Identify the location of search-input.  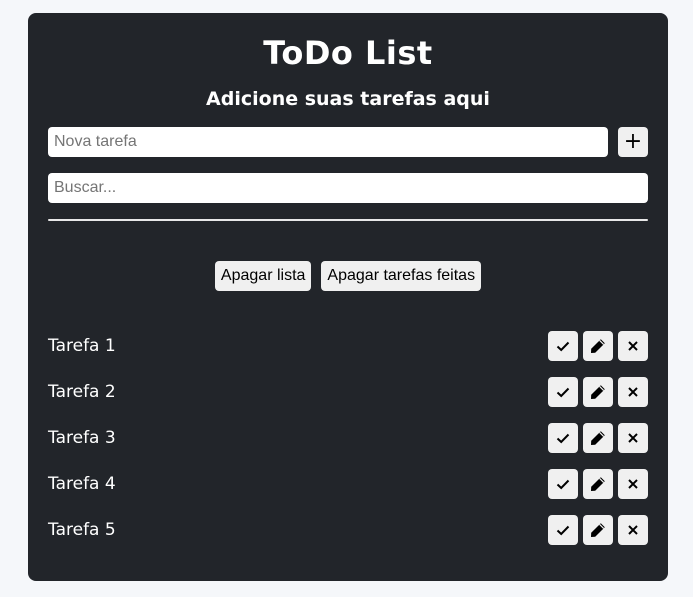
(348, 188).